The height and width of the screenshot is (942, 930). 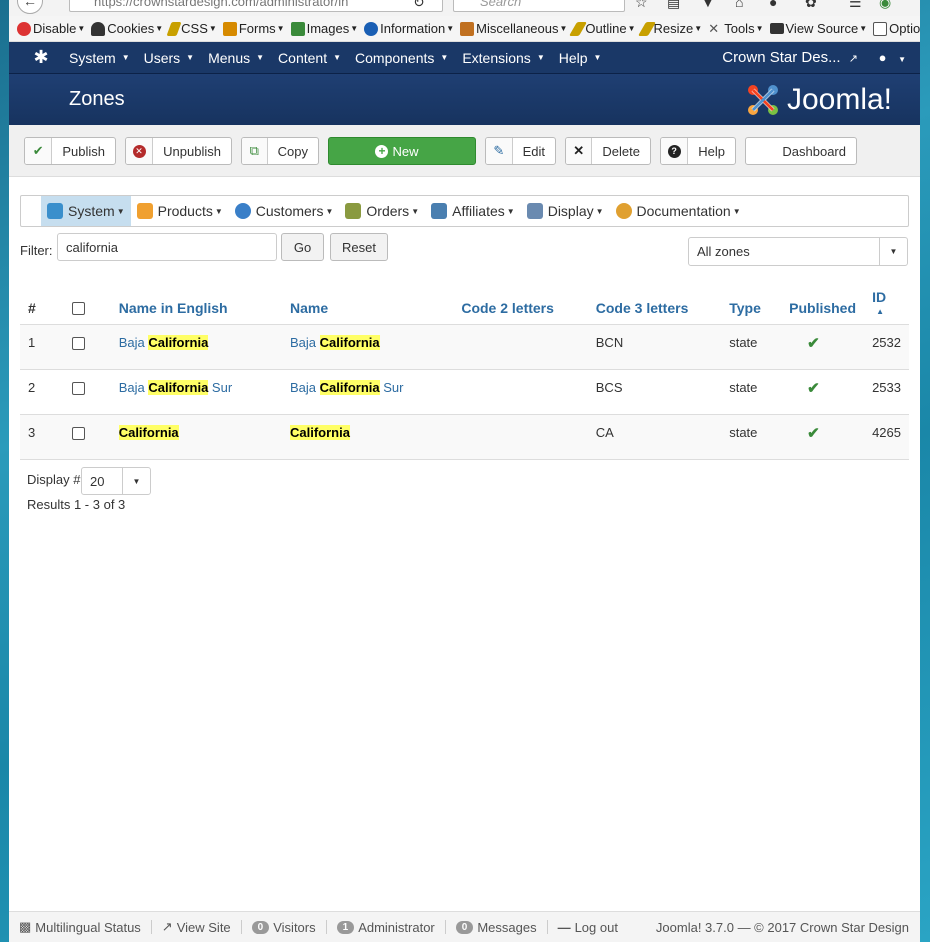 What do you see at coordinates (513, 28) in the screenshot?
I see `webdev-miscellaneous: Miscellaneous ▼` at bounding box center [513, 28].